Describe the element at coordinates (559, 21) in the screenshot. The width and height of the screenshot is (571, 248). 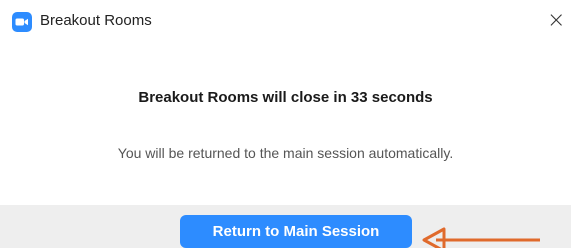
I see `close-icon: ×` at that location.